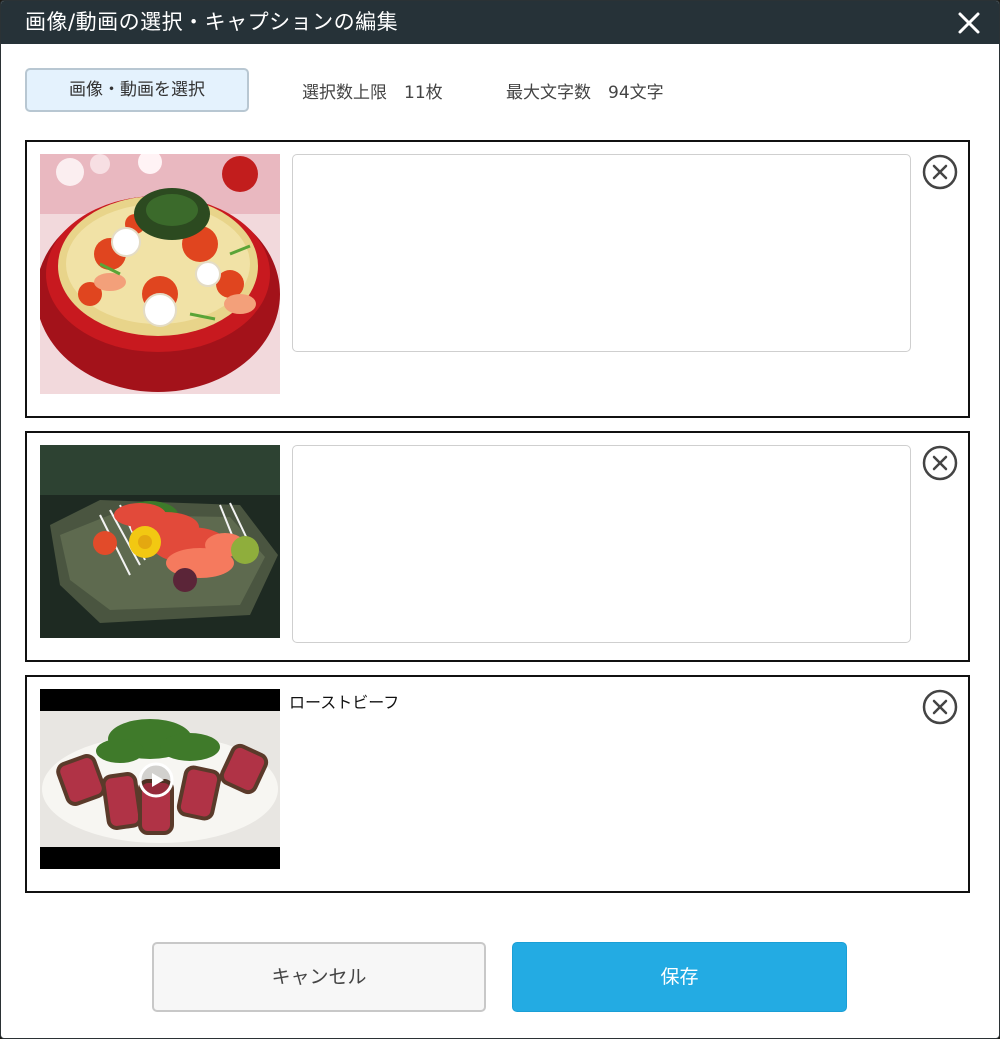  What do you see at coordinates (500, 22) in the screenshot?
I see `dialog-titlebar: 画像/動画の選択・キャプションの編集` at bounding box center [500, 22].